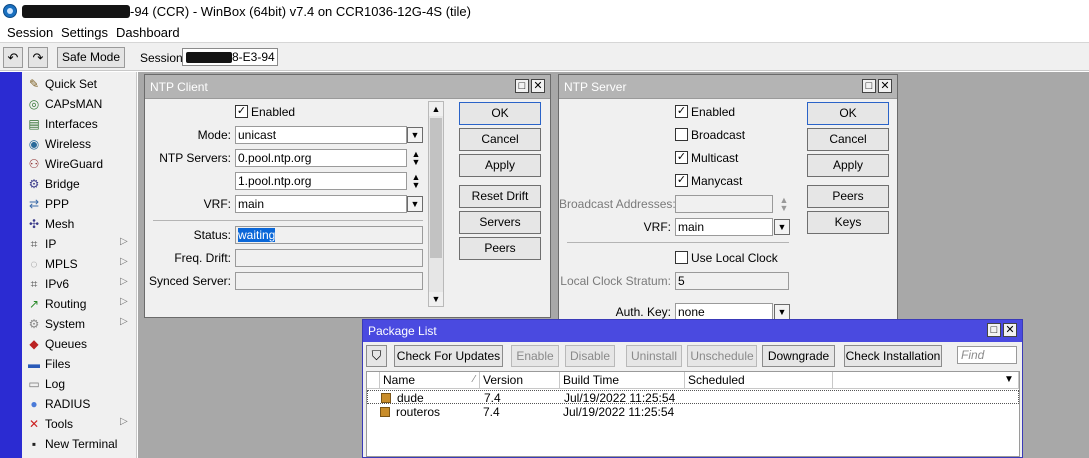  Describe the element at coordinates (66, 304) in the screenshot. I see `sidebar-item-label: Routing` at that location.